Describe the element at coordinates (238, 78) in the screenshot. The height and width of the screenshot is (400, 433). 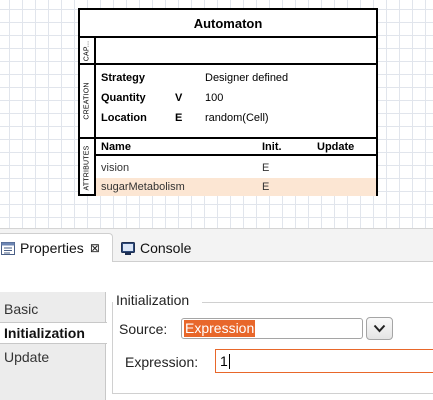
I see `creation-row-strategy: Strategy Designer defined` at that location.